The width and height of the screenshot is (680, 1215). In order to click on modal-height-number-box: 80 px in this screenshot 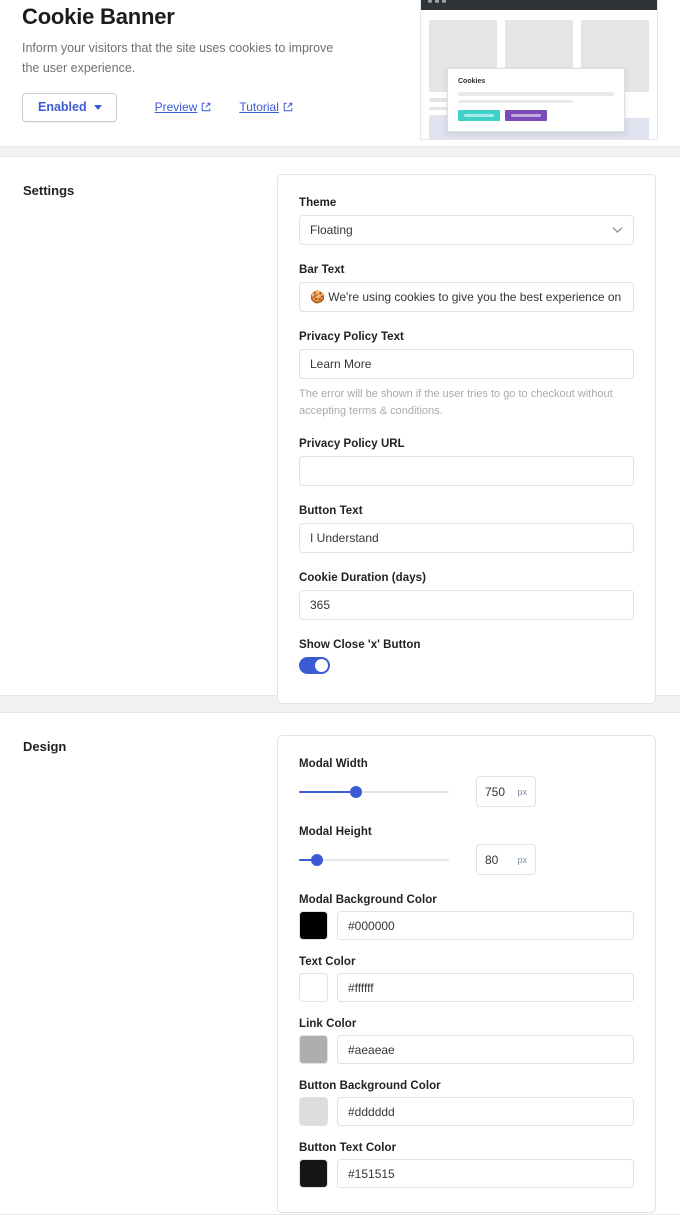, I will do `click(506, 859)`.